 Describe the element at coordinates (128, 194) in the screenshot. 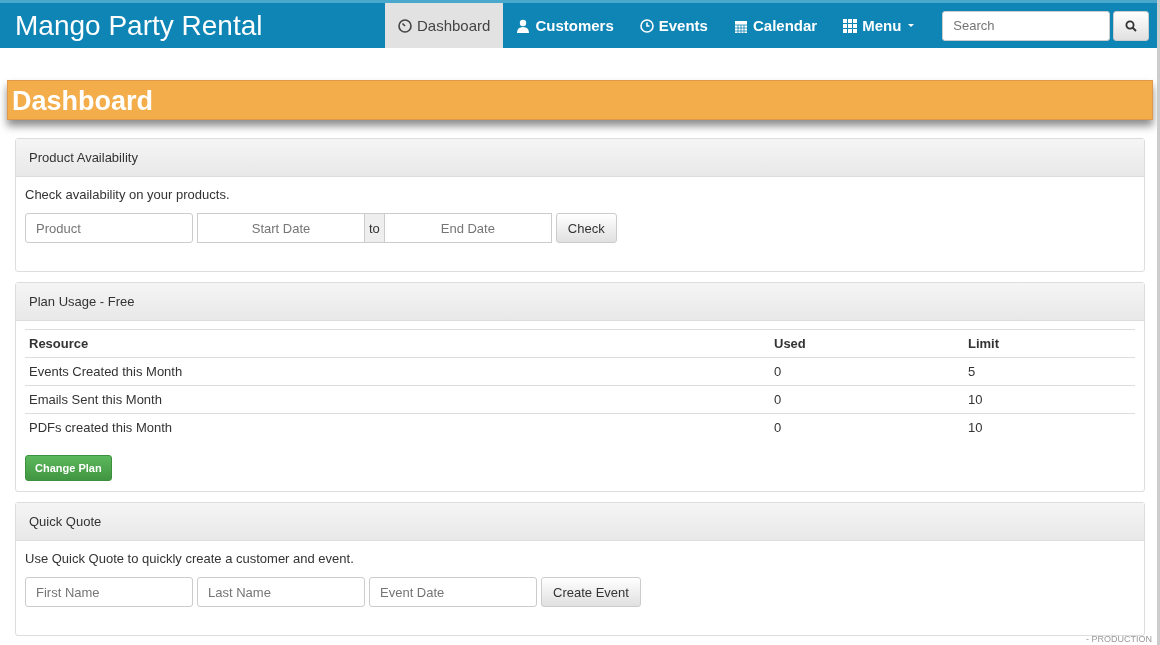

I see `description-text: Check availability on your products.` at that location.